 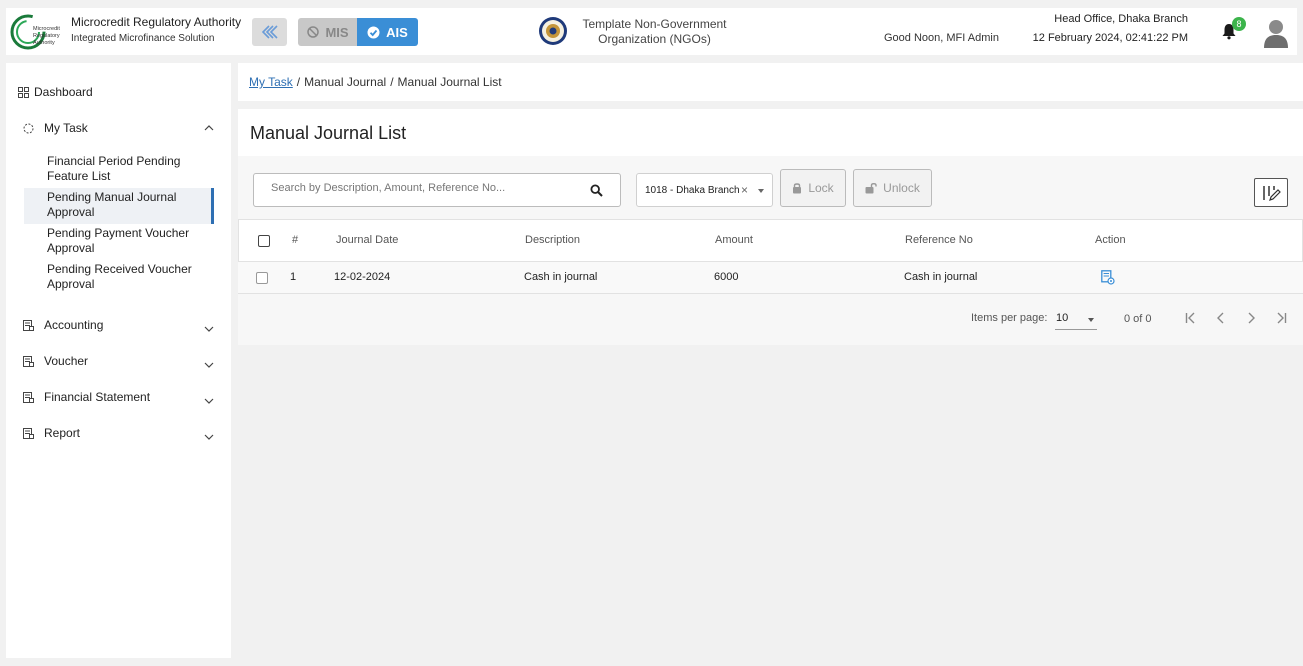 What do you see at coordinates (1110, 240) in the screenshot?
I see `column-header-action: Action` at bounding box center [1110, 240].